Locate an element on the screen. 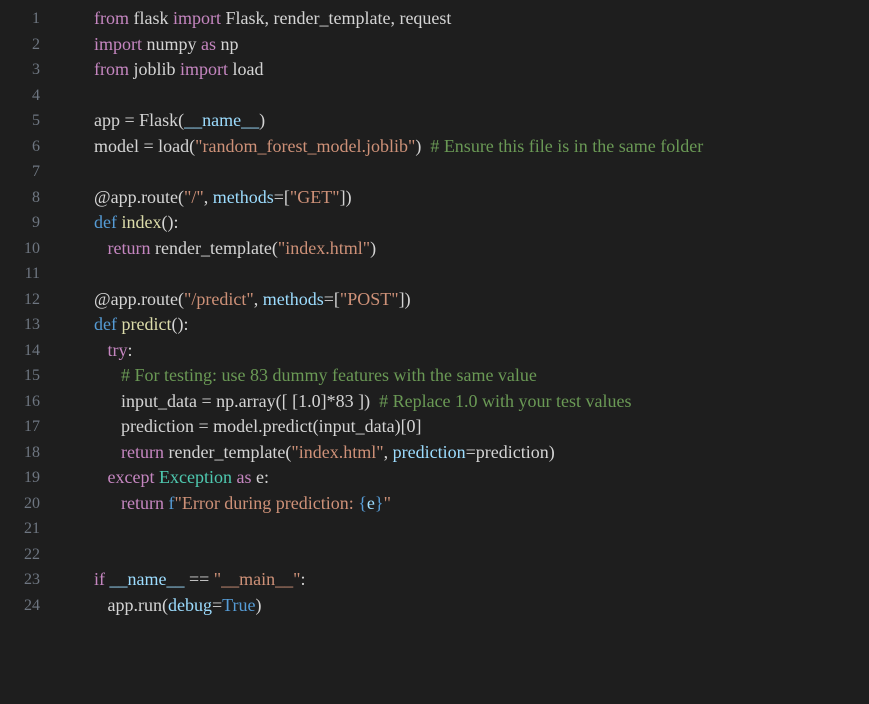 The height and width of the screenshot is (704, 869). code-text: try: is located at coordinates (113, 351).